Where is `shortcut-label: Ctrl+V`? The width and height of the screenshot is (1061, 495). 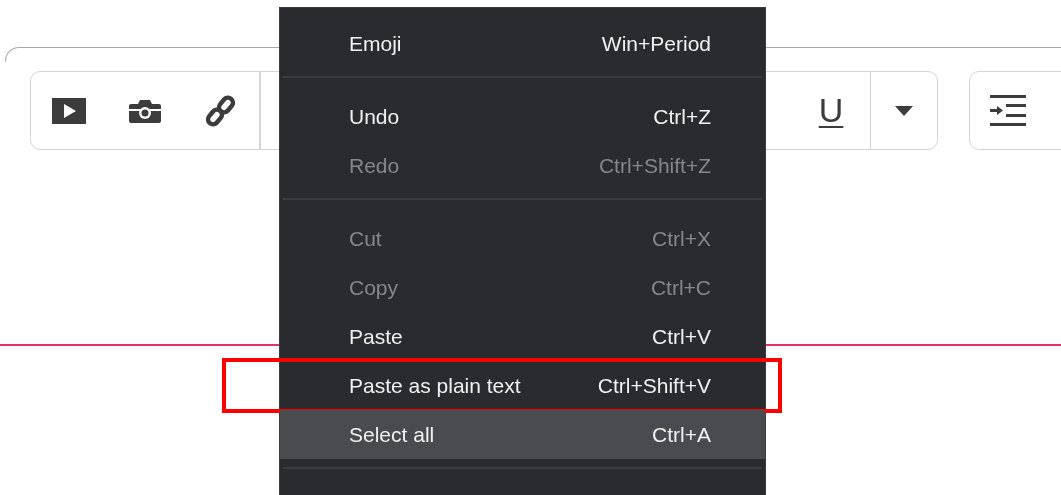 shortcut-label: Ctrl+V is located at coordinates (681, 336).